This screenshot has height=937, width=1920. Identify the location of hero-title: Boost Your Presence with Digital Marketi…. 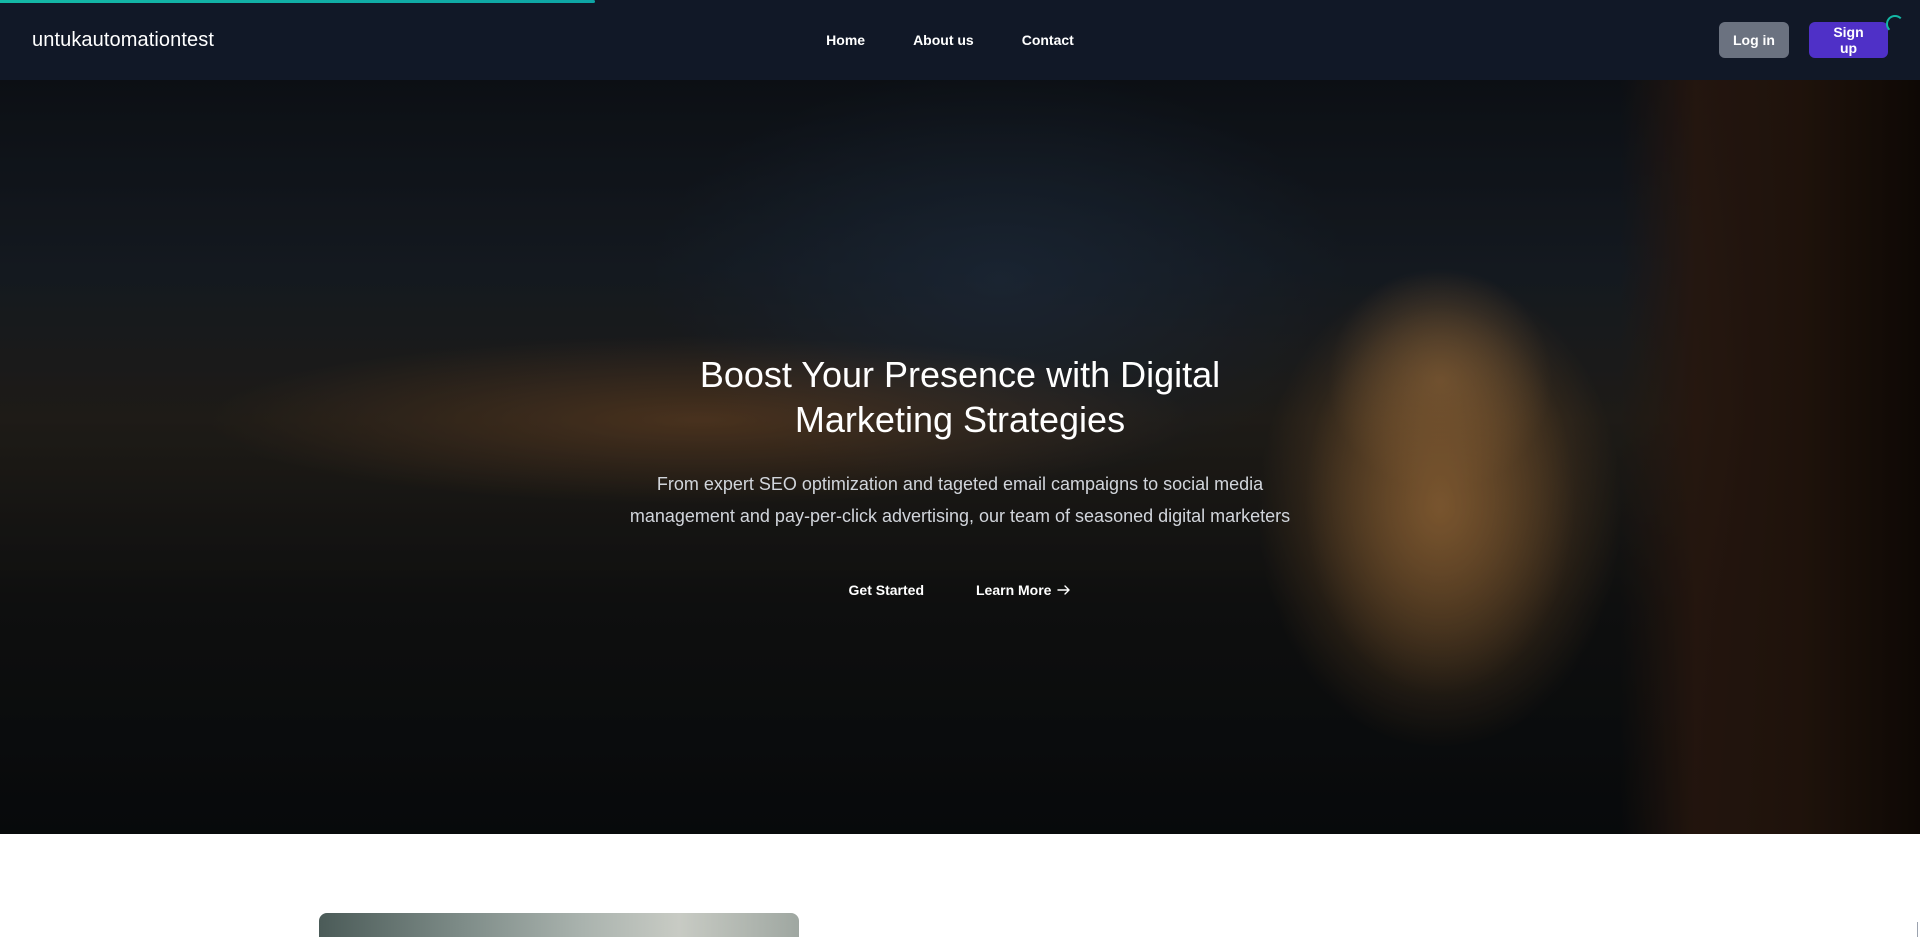
(960, 397).